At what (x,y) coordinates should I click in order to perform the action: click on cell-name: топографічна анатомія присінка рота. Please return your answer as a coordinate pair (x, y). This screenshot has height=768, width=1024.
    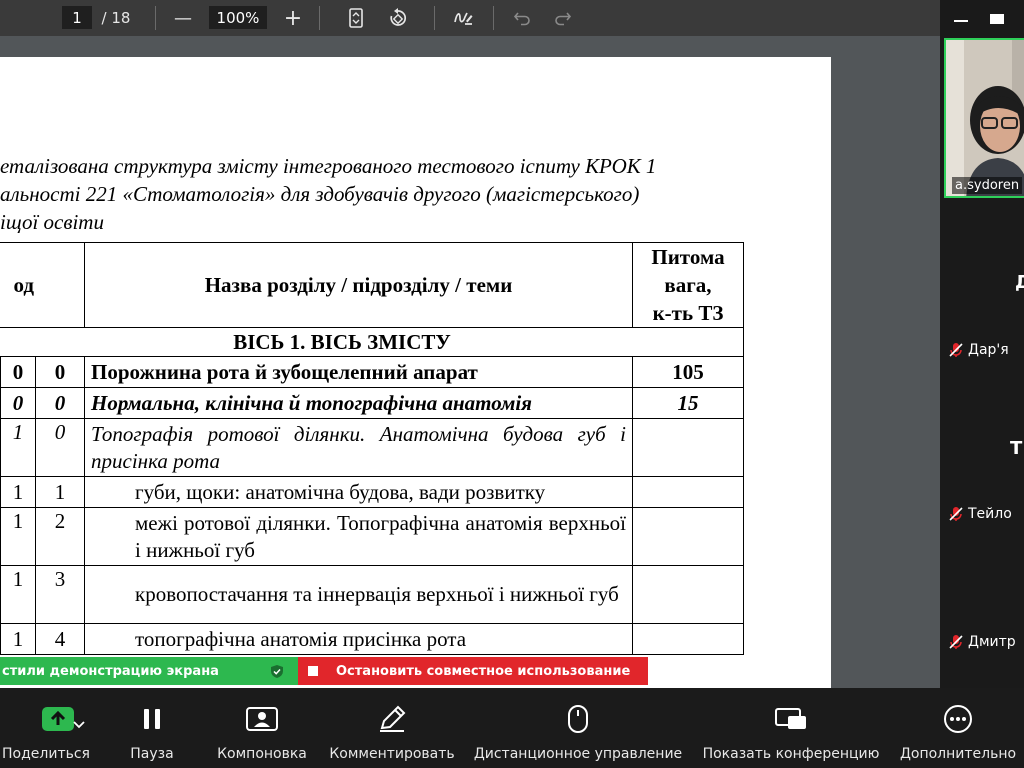
    Looking at the image, I should click on (358, 639).